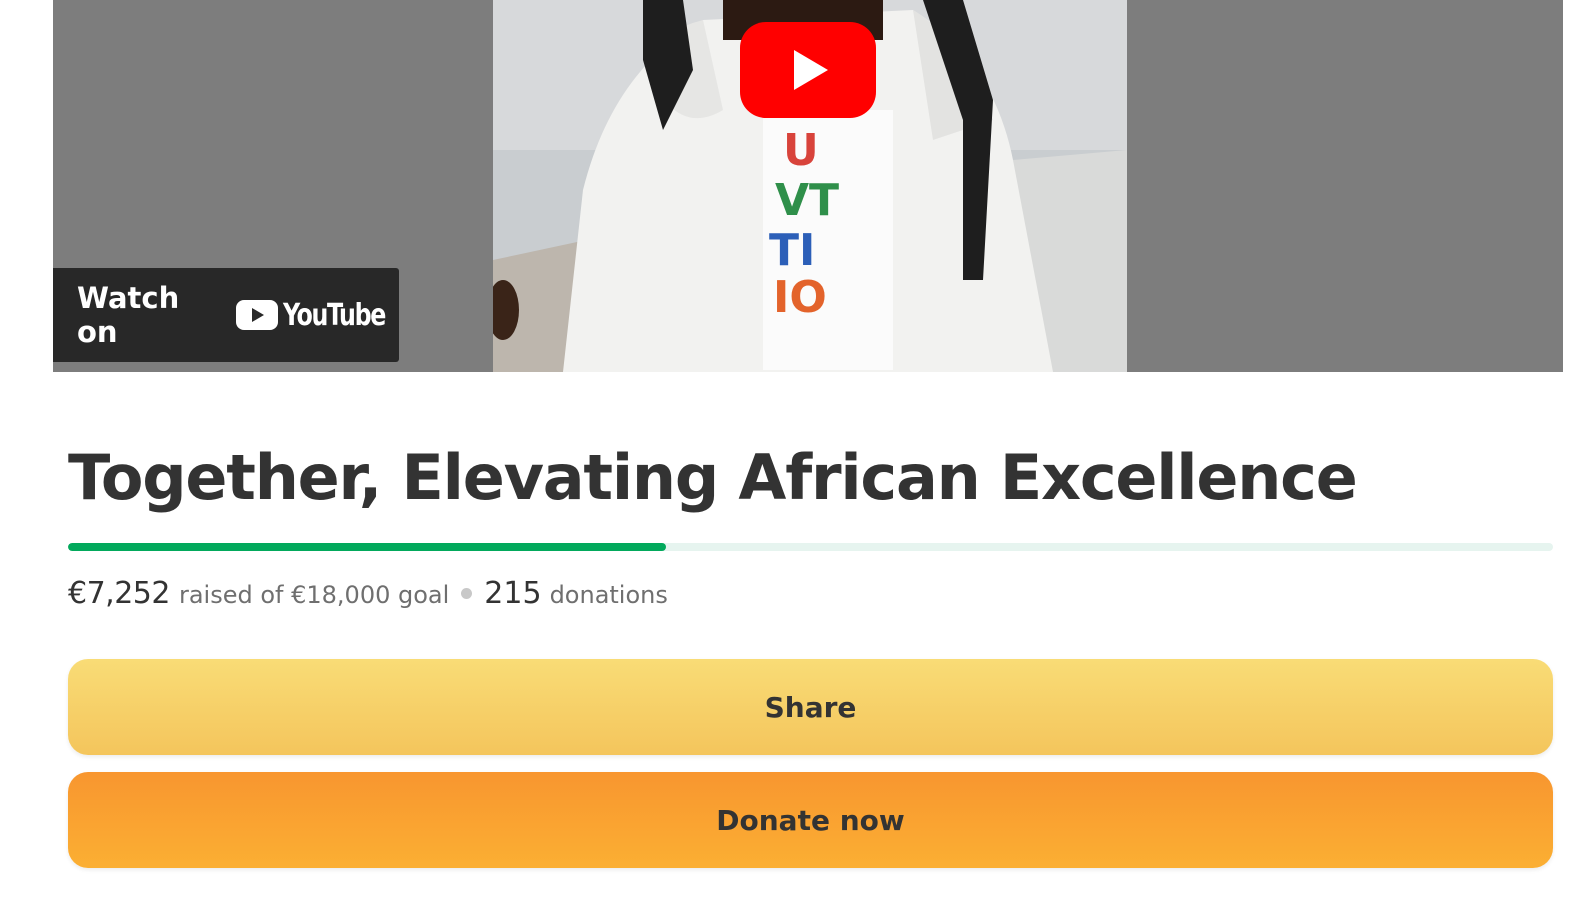 The width and height of the screenshot is (1593, 900). Describe the element at coordinates (801, 150) in the screenshot. I see `svg-text: U` at that location.